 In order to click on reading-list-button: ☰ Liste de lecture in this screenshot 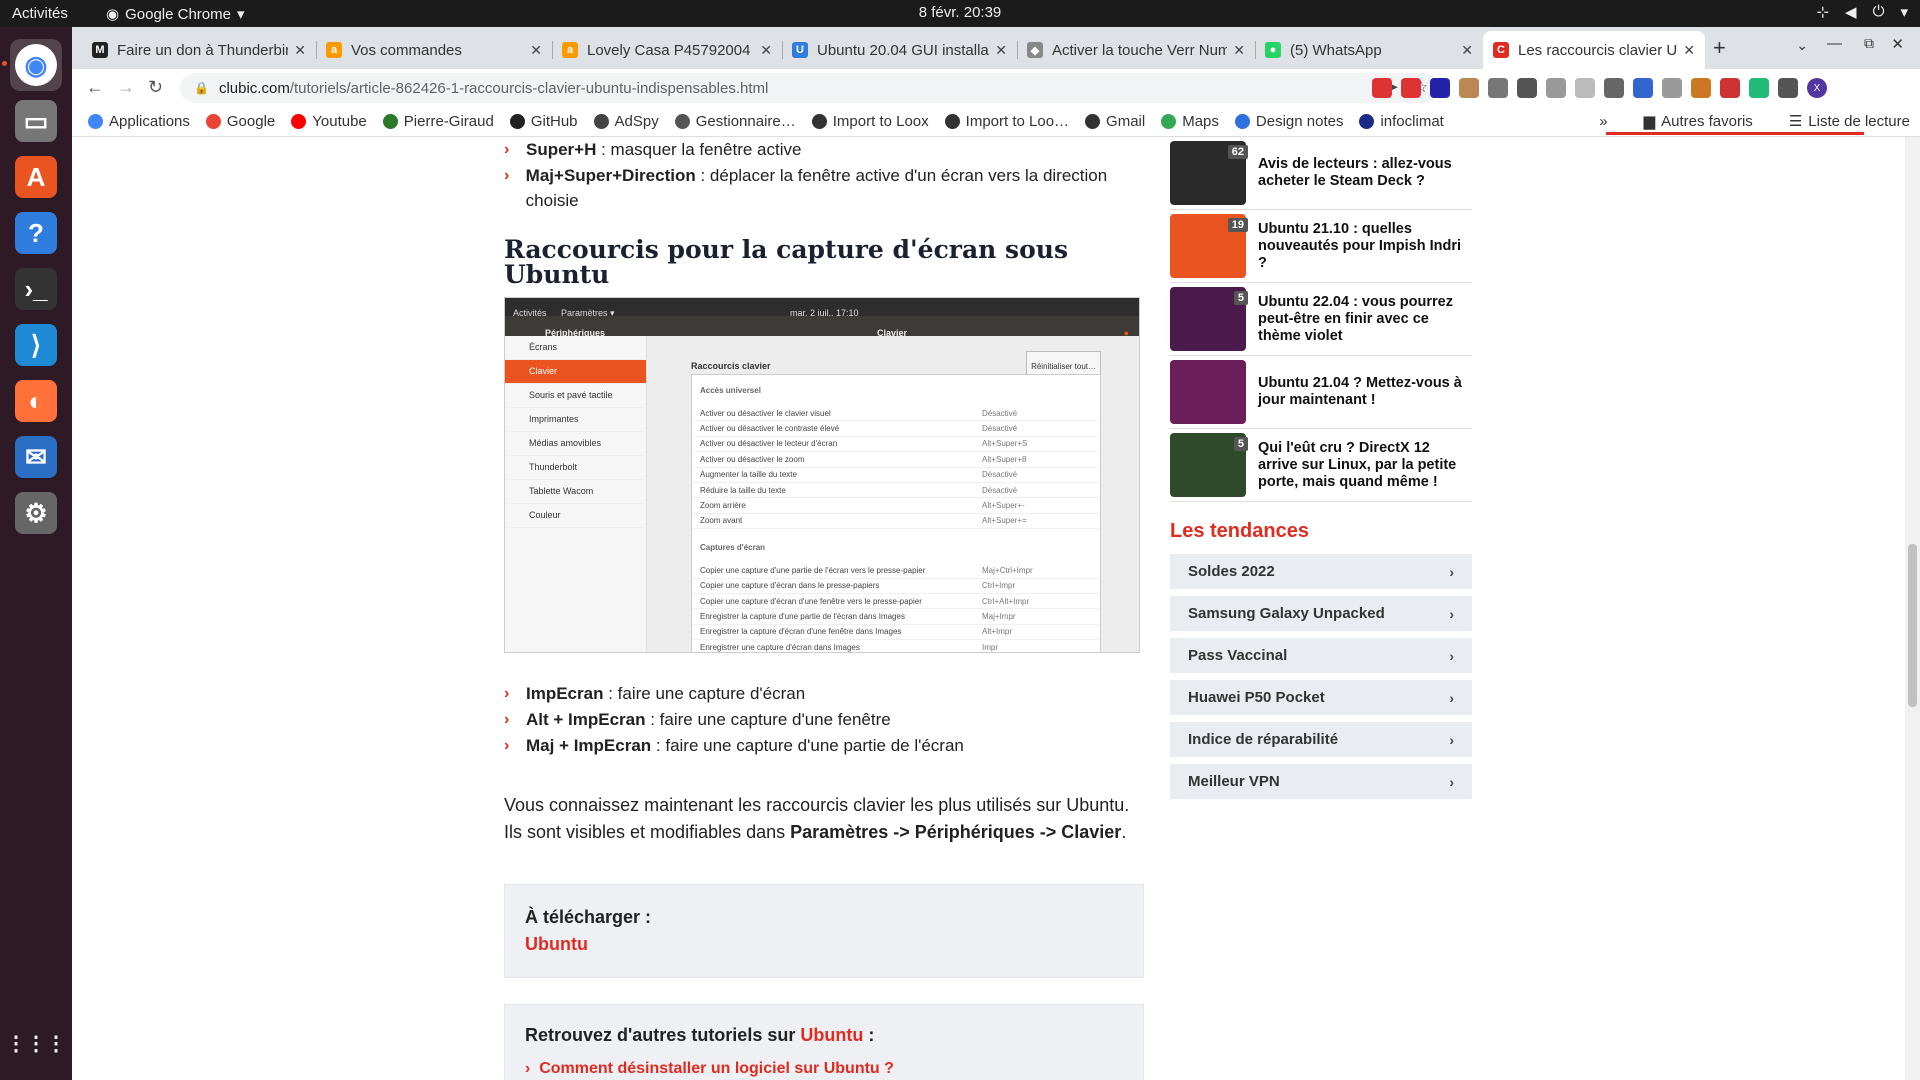, I will do `click(1849, 121)`.